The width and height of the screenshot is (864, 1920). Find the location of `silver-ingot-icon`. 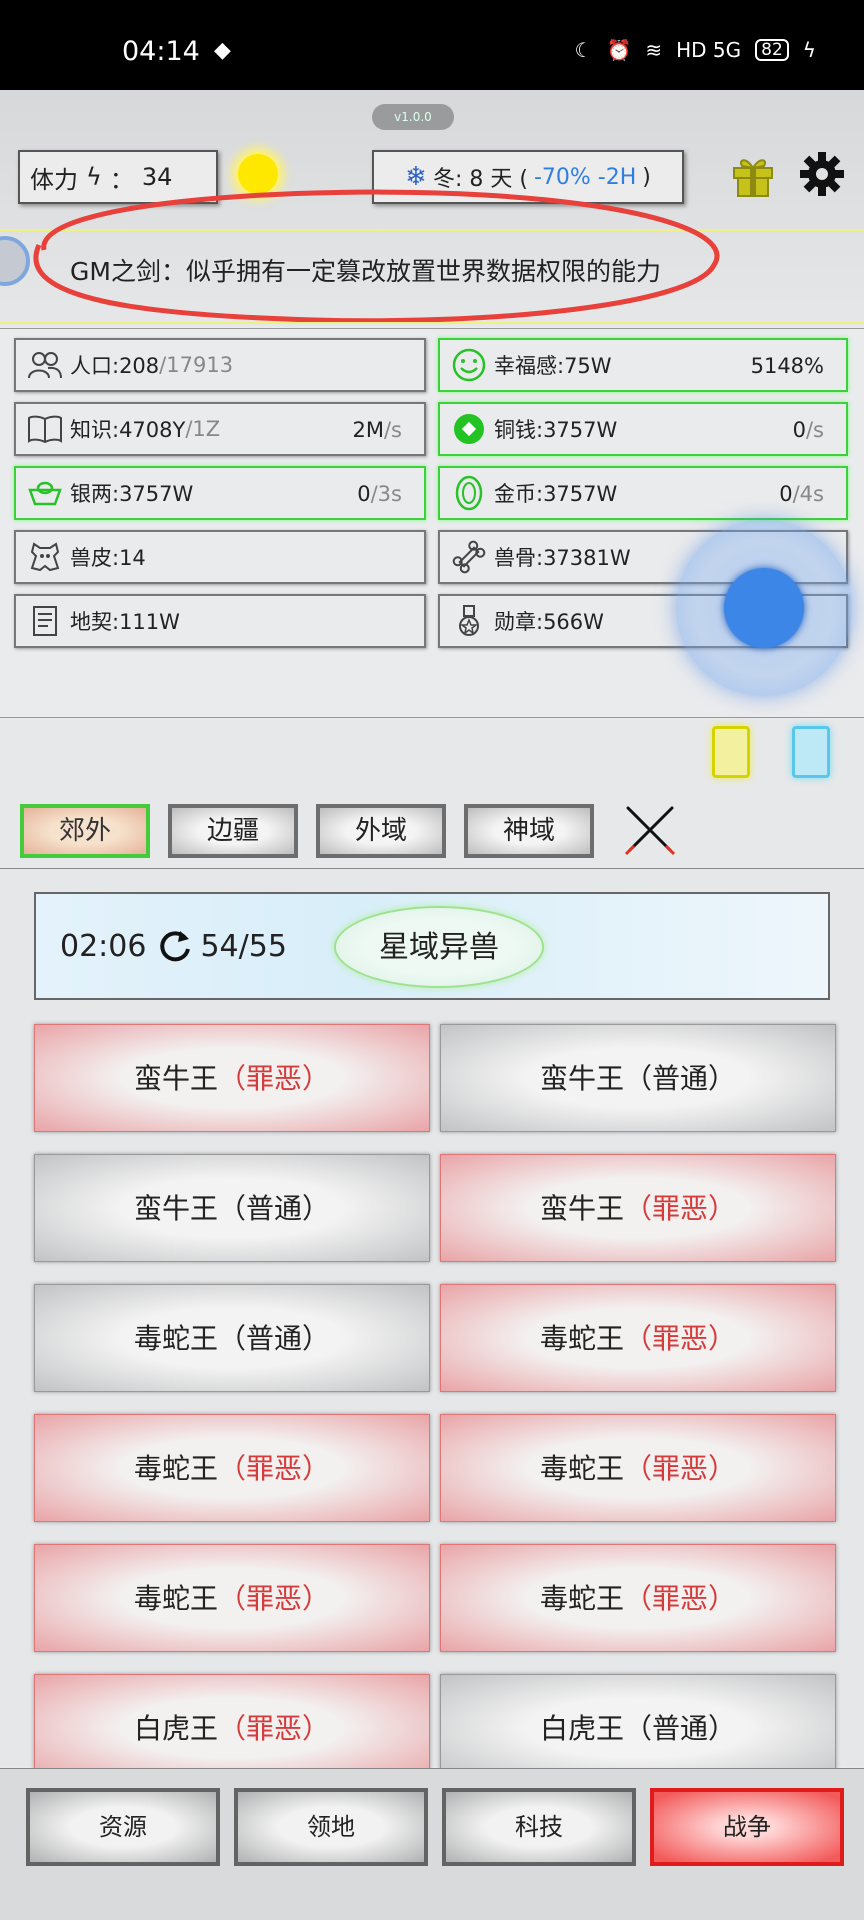

silver-ingot-icon is located at coordinates (45, 493).